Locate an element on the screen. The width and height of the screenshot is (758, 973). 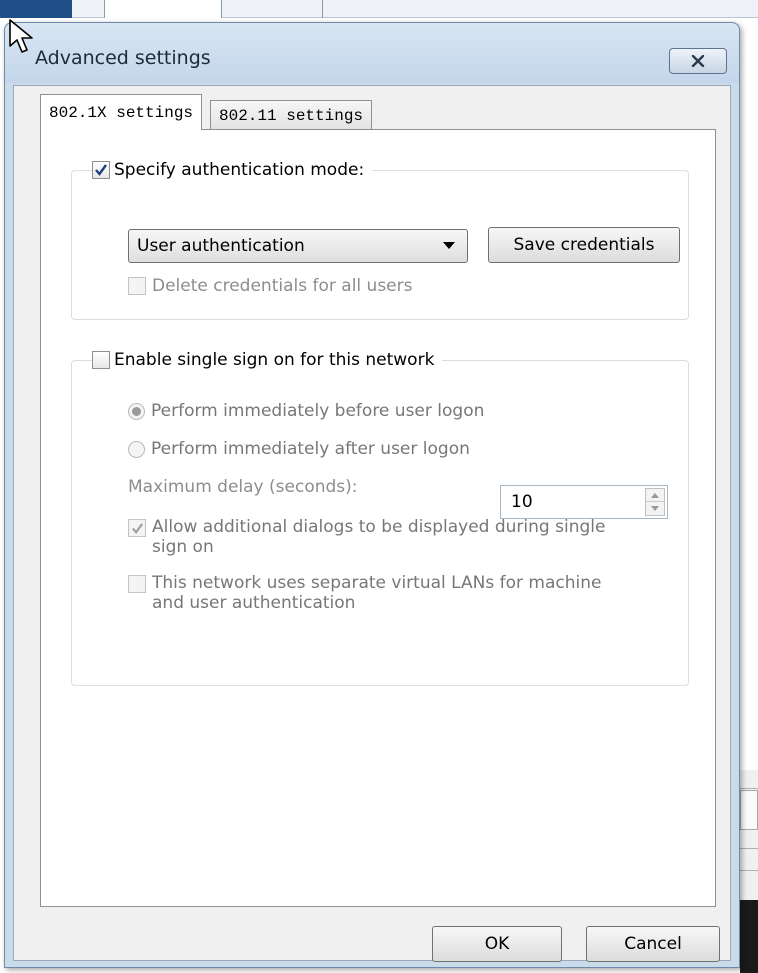
delete-credentials-label: Delete credentials for all users is located at coordinates (282, 286).